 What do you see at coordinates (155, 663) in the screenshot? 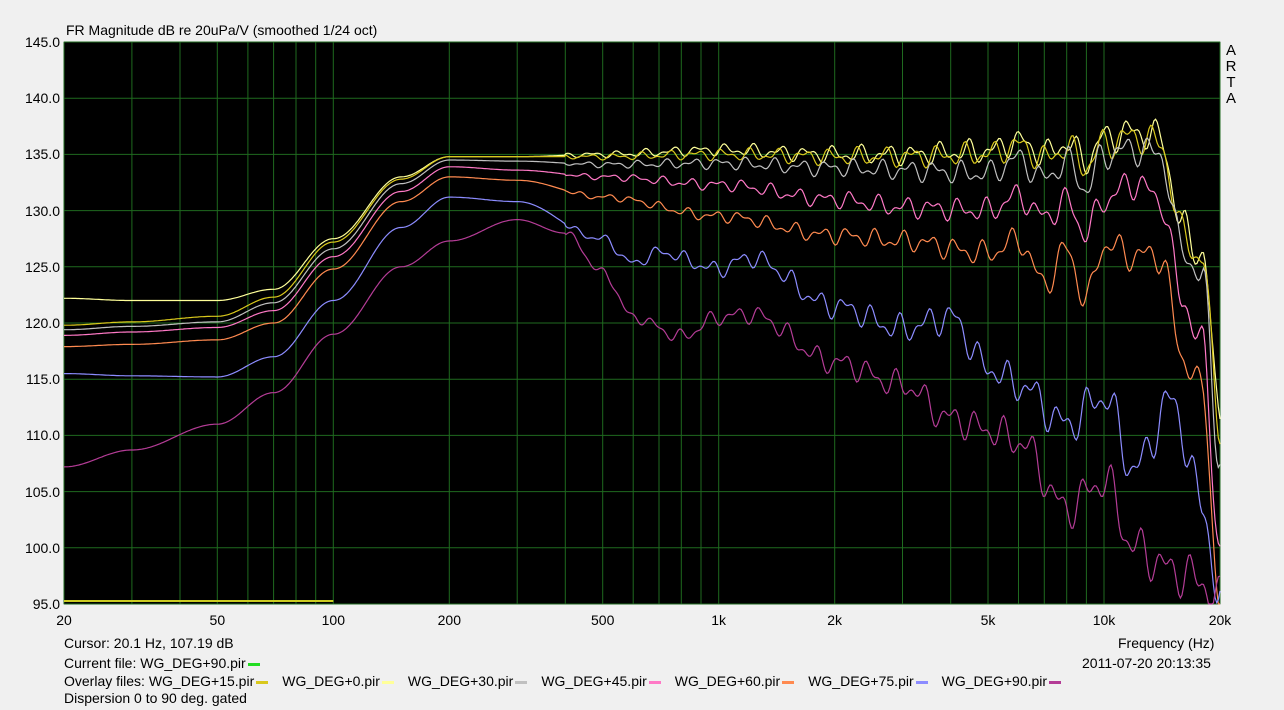
I see `current-file-label: Current file: WG_DEG+90.pir` at bounding box center [155, 663].